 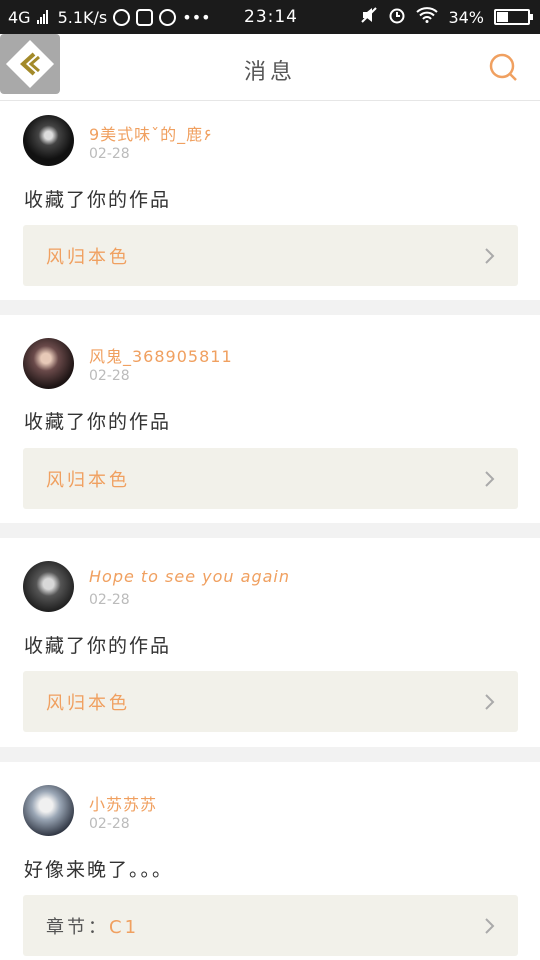 What do you see at coordinates (145, 17) in the screenshot?
I see `app-notification-icon` at bounding box center [145, 17].